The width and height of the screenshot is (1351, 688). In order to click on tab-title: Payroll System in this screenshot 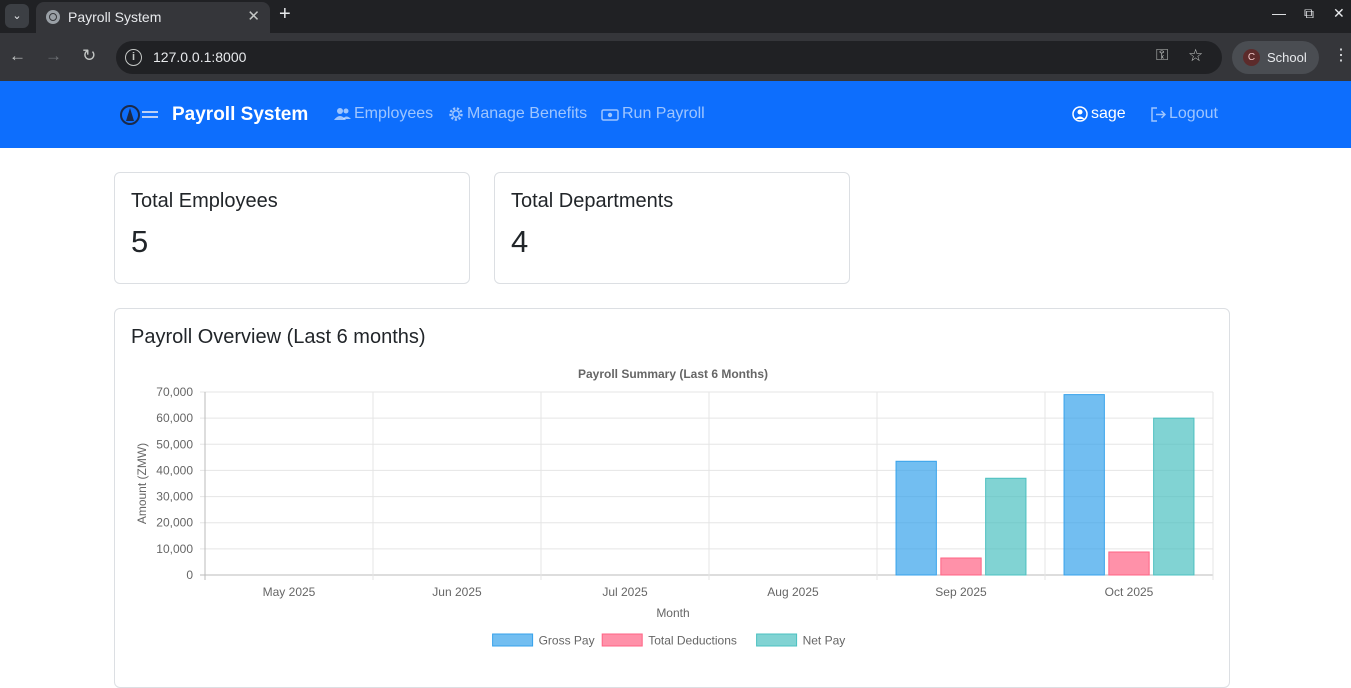, I will do `click(115, 17)`.